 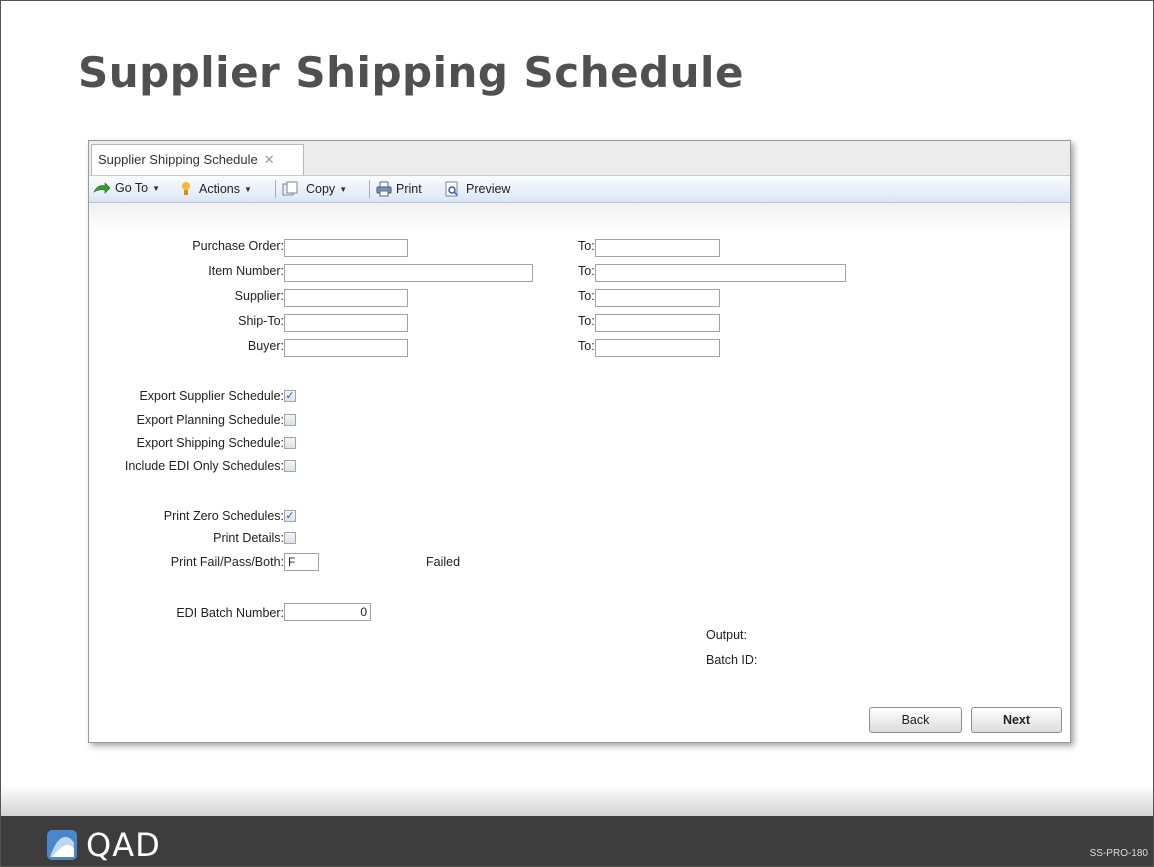 I want to click on ship-to-from-input, so click(x=346, y=323).